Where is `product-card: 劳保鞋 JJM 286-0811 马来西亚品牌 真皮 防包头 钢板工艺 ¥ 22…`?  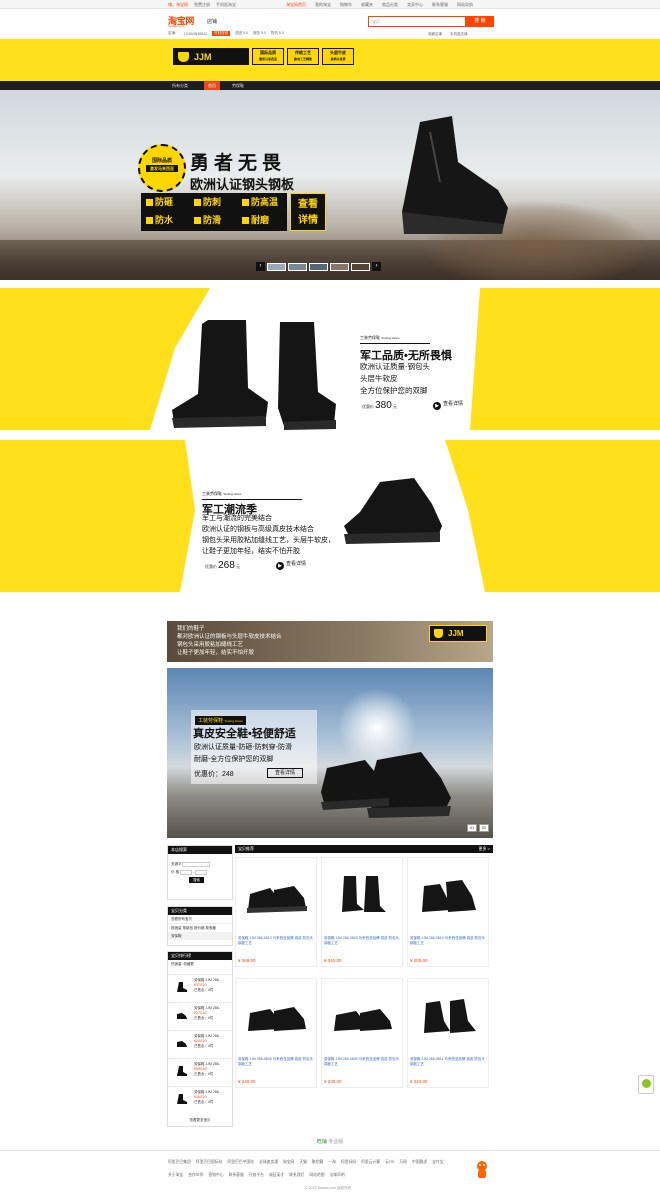
product-card: 劳保鞋 JJM 286-0811 马来西亚品牌 真皮 防包头 钢板工艺 ¥ 22… is located at coordinates (448, 1033).